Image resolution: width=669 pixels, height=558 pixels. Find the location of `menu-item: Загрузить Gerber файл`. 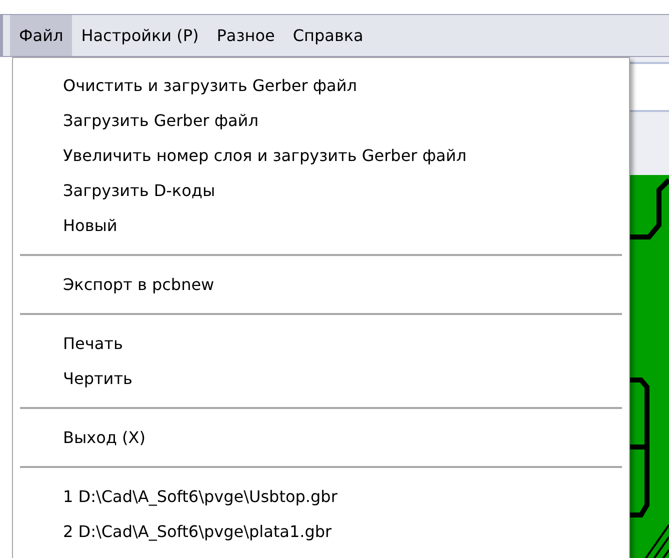

menu-item: Загрузить Gerber файл is located at coordinates (160, 120).